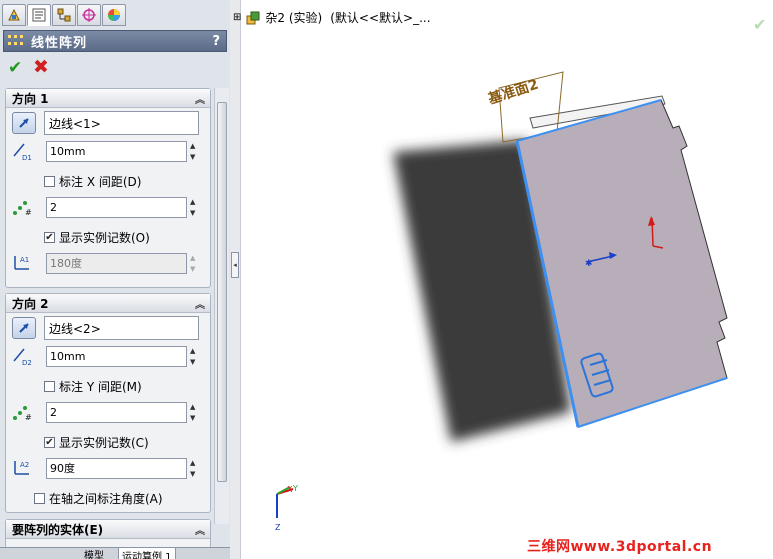 The width and height of the screenshot is (773, 559). Describe the element at coordinates (22, 356) in the screenshot. I see `spacing-dimension-icon: D2` at that location.